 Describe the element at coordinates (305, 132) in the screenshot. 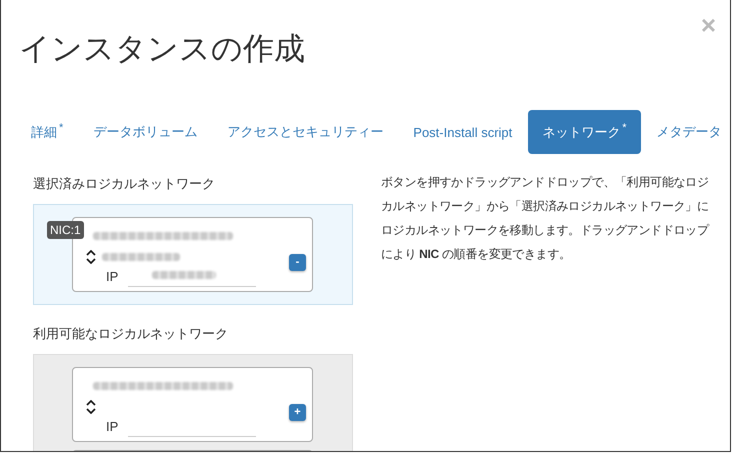

I see `tab: アクセスとセキュリティー` at that location.